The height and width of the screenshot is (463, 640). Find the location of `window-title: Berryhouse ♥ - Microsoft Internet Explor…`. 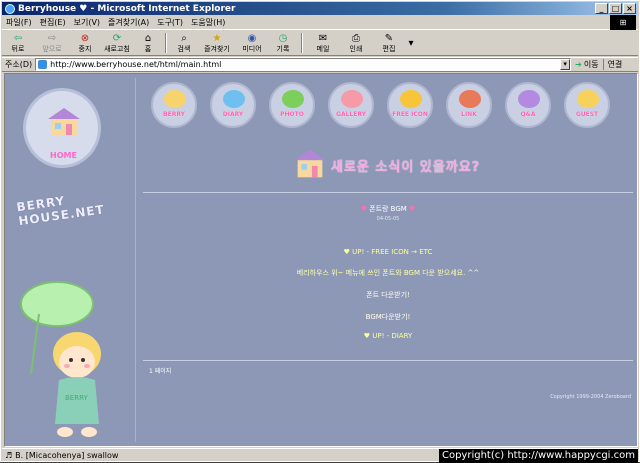

window-title: Berryhouse ♥ - Microsoft Internet Explor… is located at coordinates (127, 8).